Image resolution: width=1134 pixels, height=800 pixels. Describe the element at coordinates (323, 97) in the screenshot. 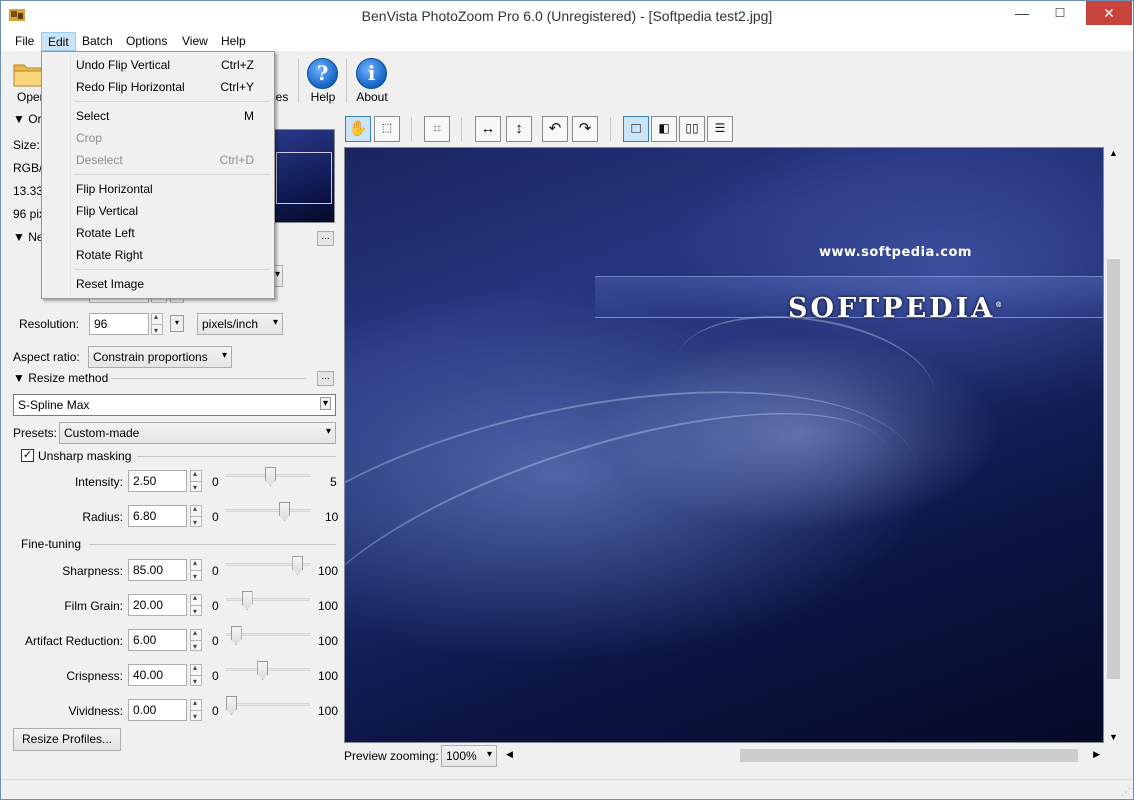

I see `help-label: Help` at that location.